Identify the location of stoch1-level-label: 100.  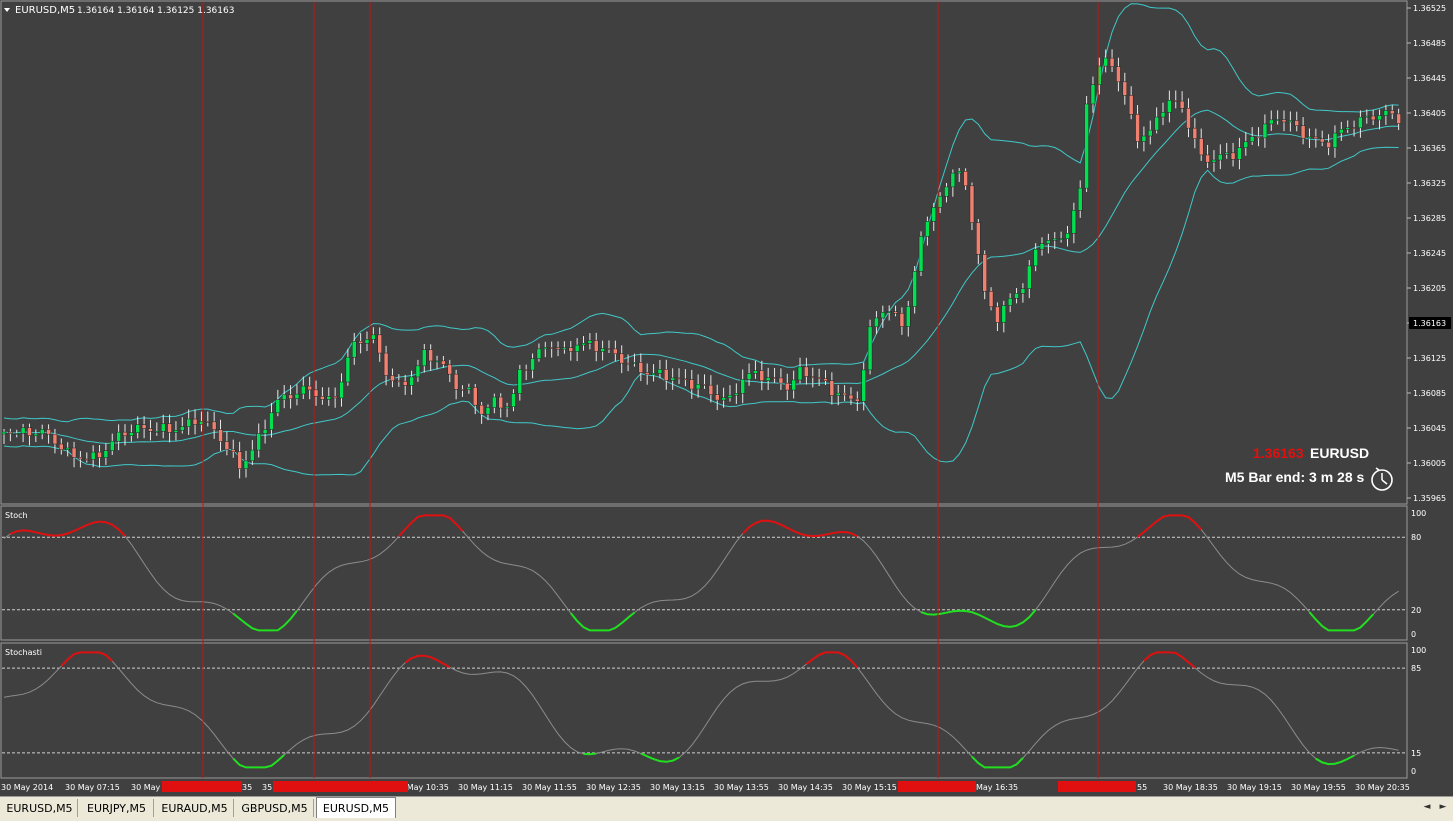
(1418, 513).